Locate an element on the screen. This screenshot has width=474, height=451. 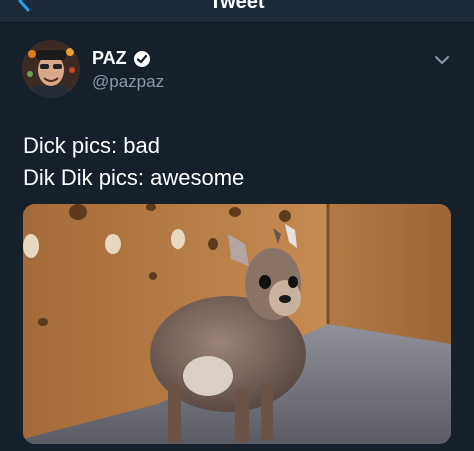
avatar is located at coordinates (51, 69).